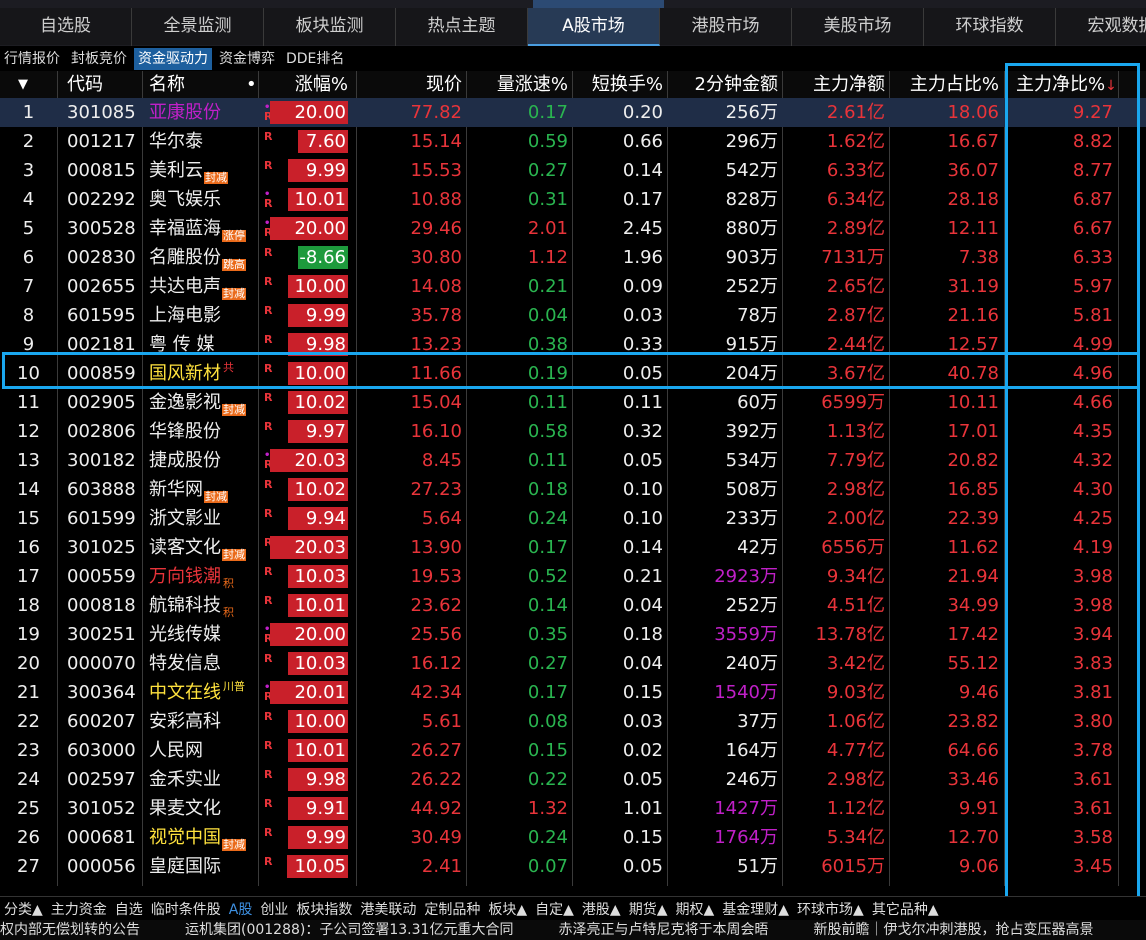 The width and height of the screenshot is (1146, 940). What do you see at coordinates (274, 909) in the screenshot?
I see `bottom-tab: 创业` at bounding box center [274, 909].